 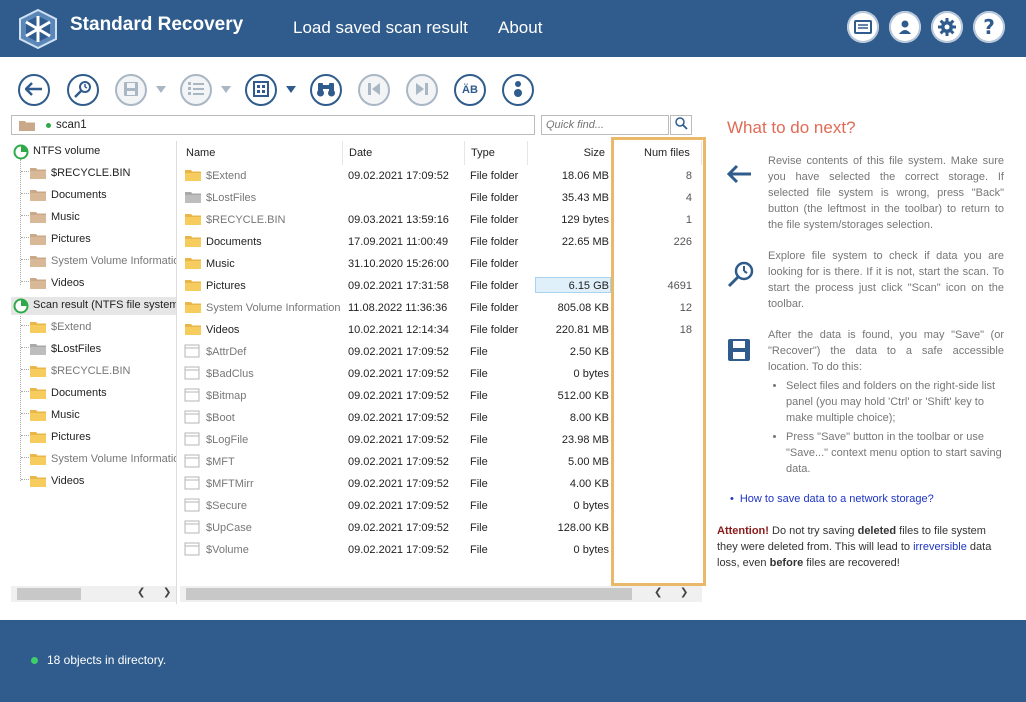 What do you see at coordinates (743, 531) in the screenshot?
I see `attention-label: Attention!` at bounding box center [743, 531].